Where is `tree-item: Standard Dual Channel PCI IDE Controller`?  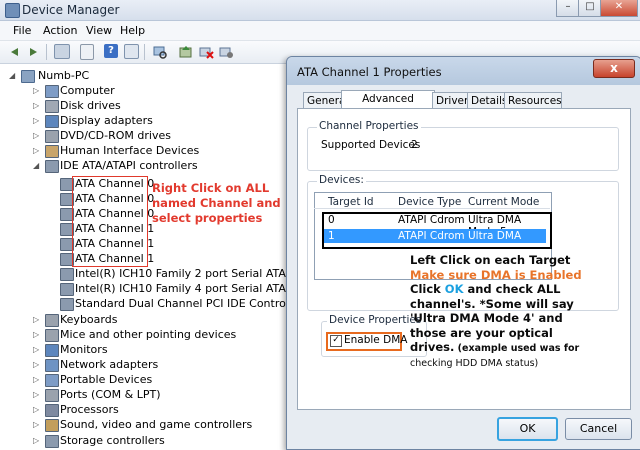 tree-item: Standard Dual Channel PCI IDE Controller is located at coordinates (151, 303).